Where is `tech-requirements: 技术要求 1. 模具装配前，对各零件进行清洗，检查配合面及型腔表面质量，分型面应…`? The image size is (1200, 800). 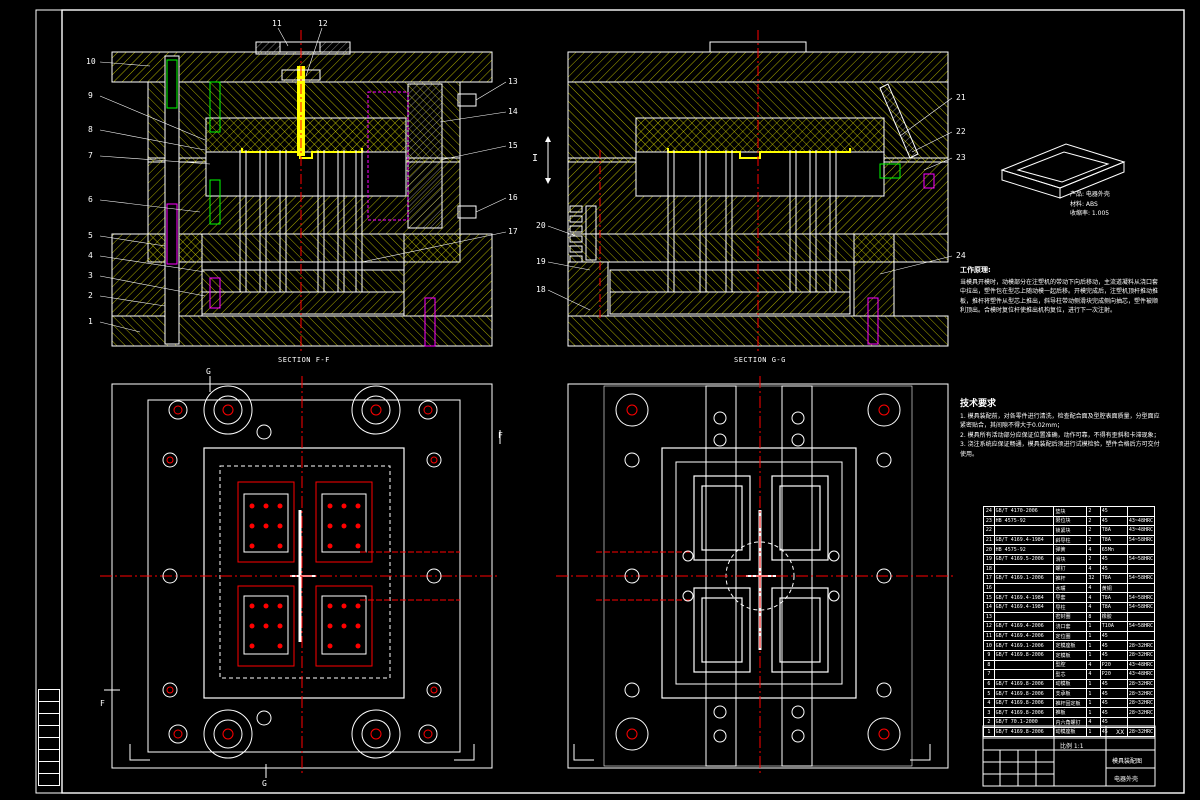 tech-requirements: 技术要求 1. 模具装配前，对各零件进行清洗，检查配合面及型腔表面质量，分型面应… is located at coordinates (1062, 429).